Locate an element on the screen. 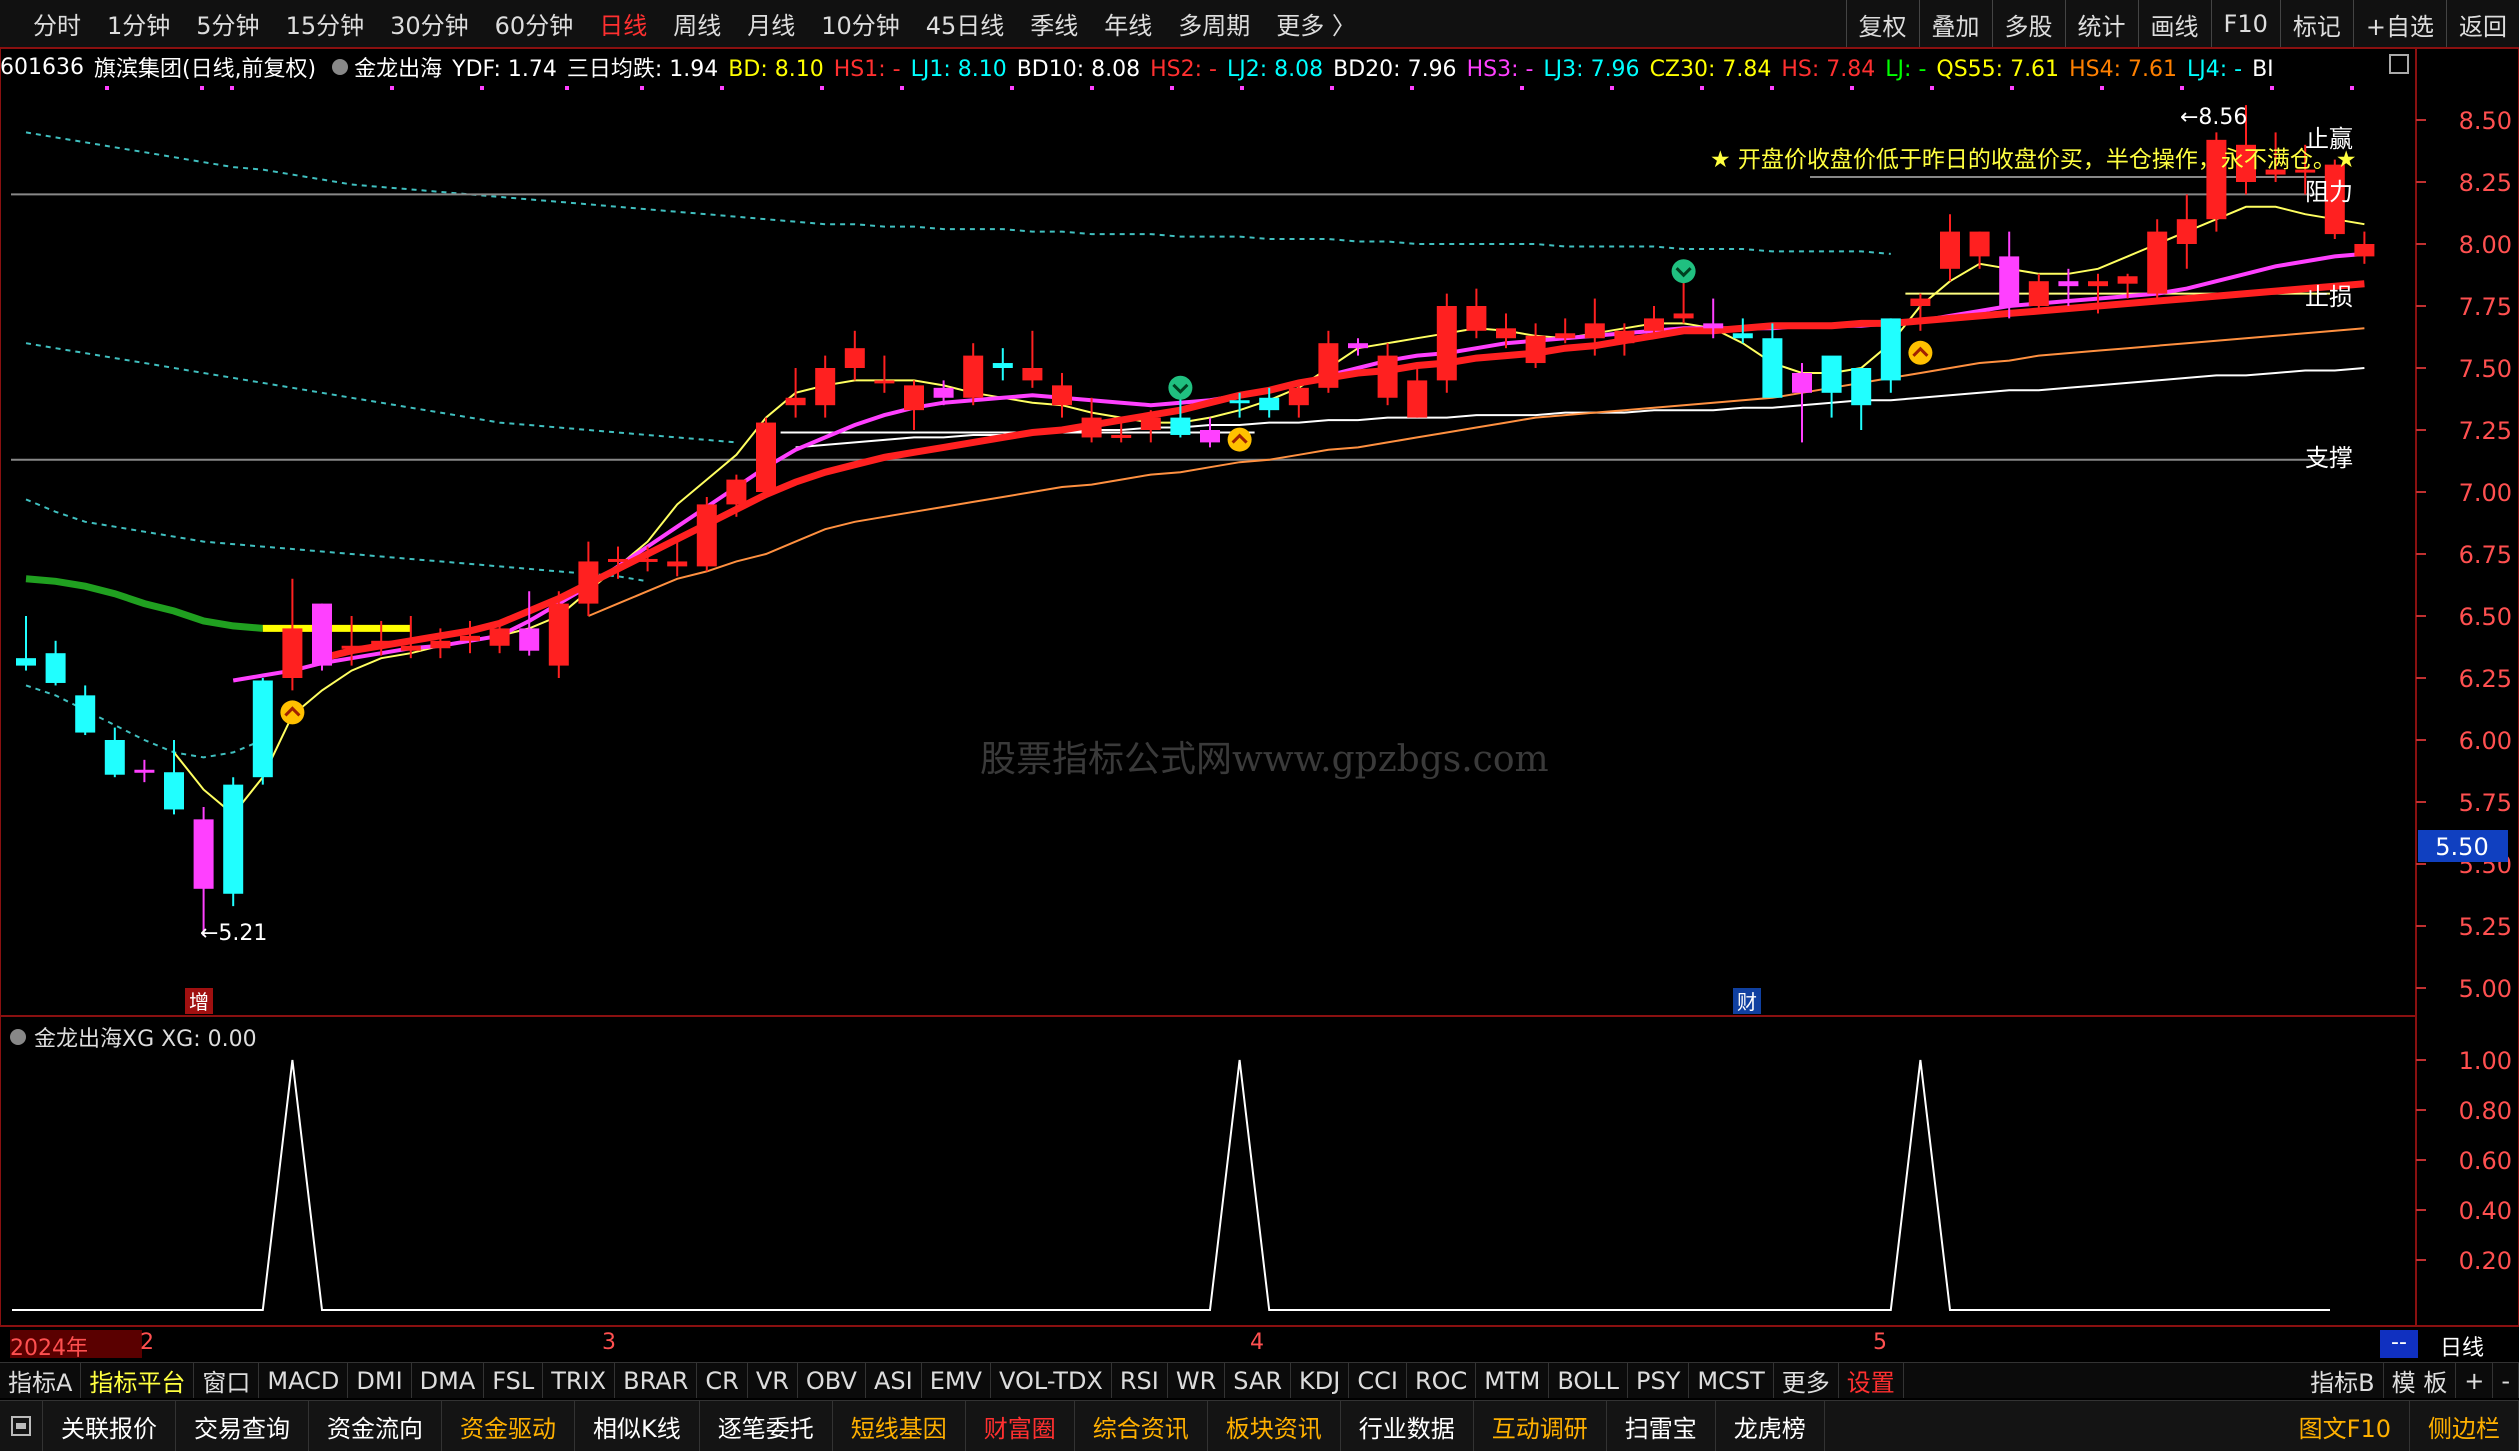 The width and height of the screenshot is (2519, 1451). bottom-tab-7: 财富圈 is located at coordinates (1020, 1426).